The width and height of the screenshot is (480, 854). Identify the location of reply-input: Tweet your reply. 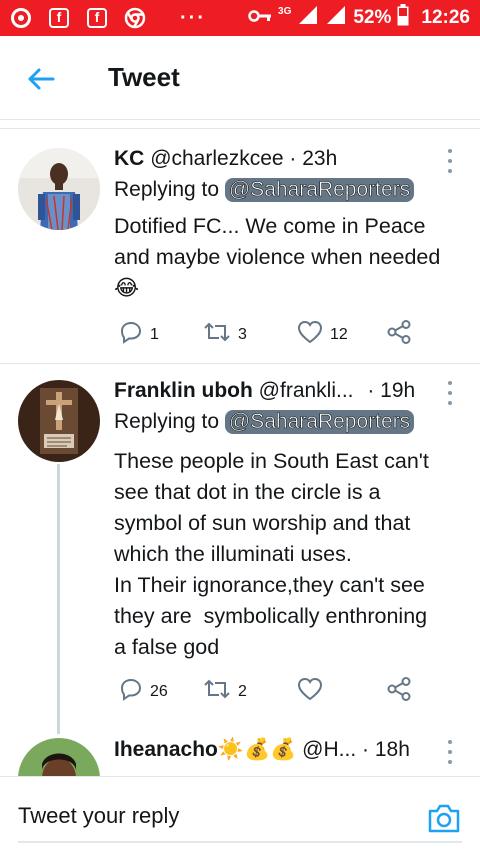
(98, 816).